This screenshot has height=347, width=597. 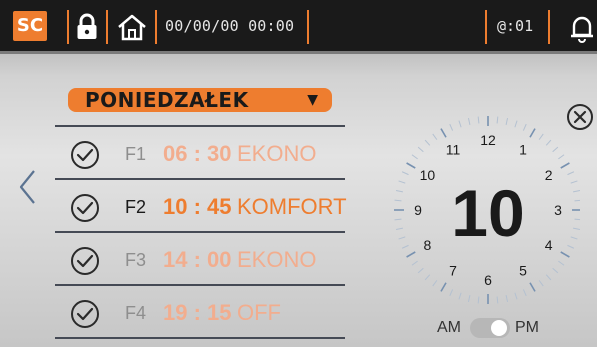 What do you see at coordinates (499, 328) in the screenshot?
I see `toggle-knob` at bounding box center [499, 328].